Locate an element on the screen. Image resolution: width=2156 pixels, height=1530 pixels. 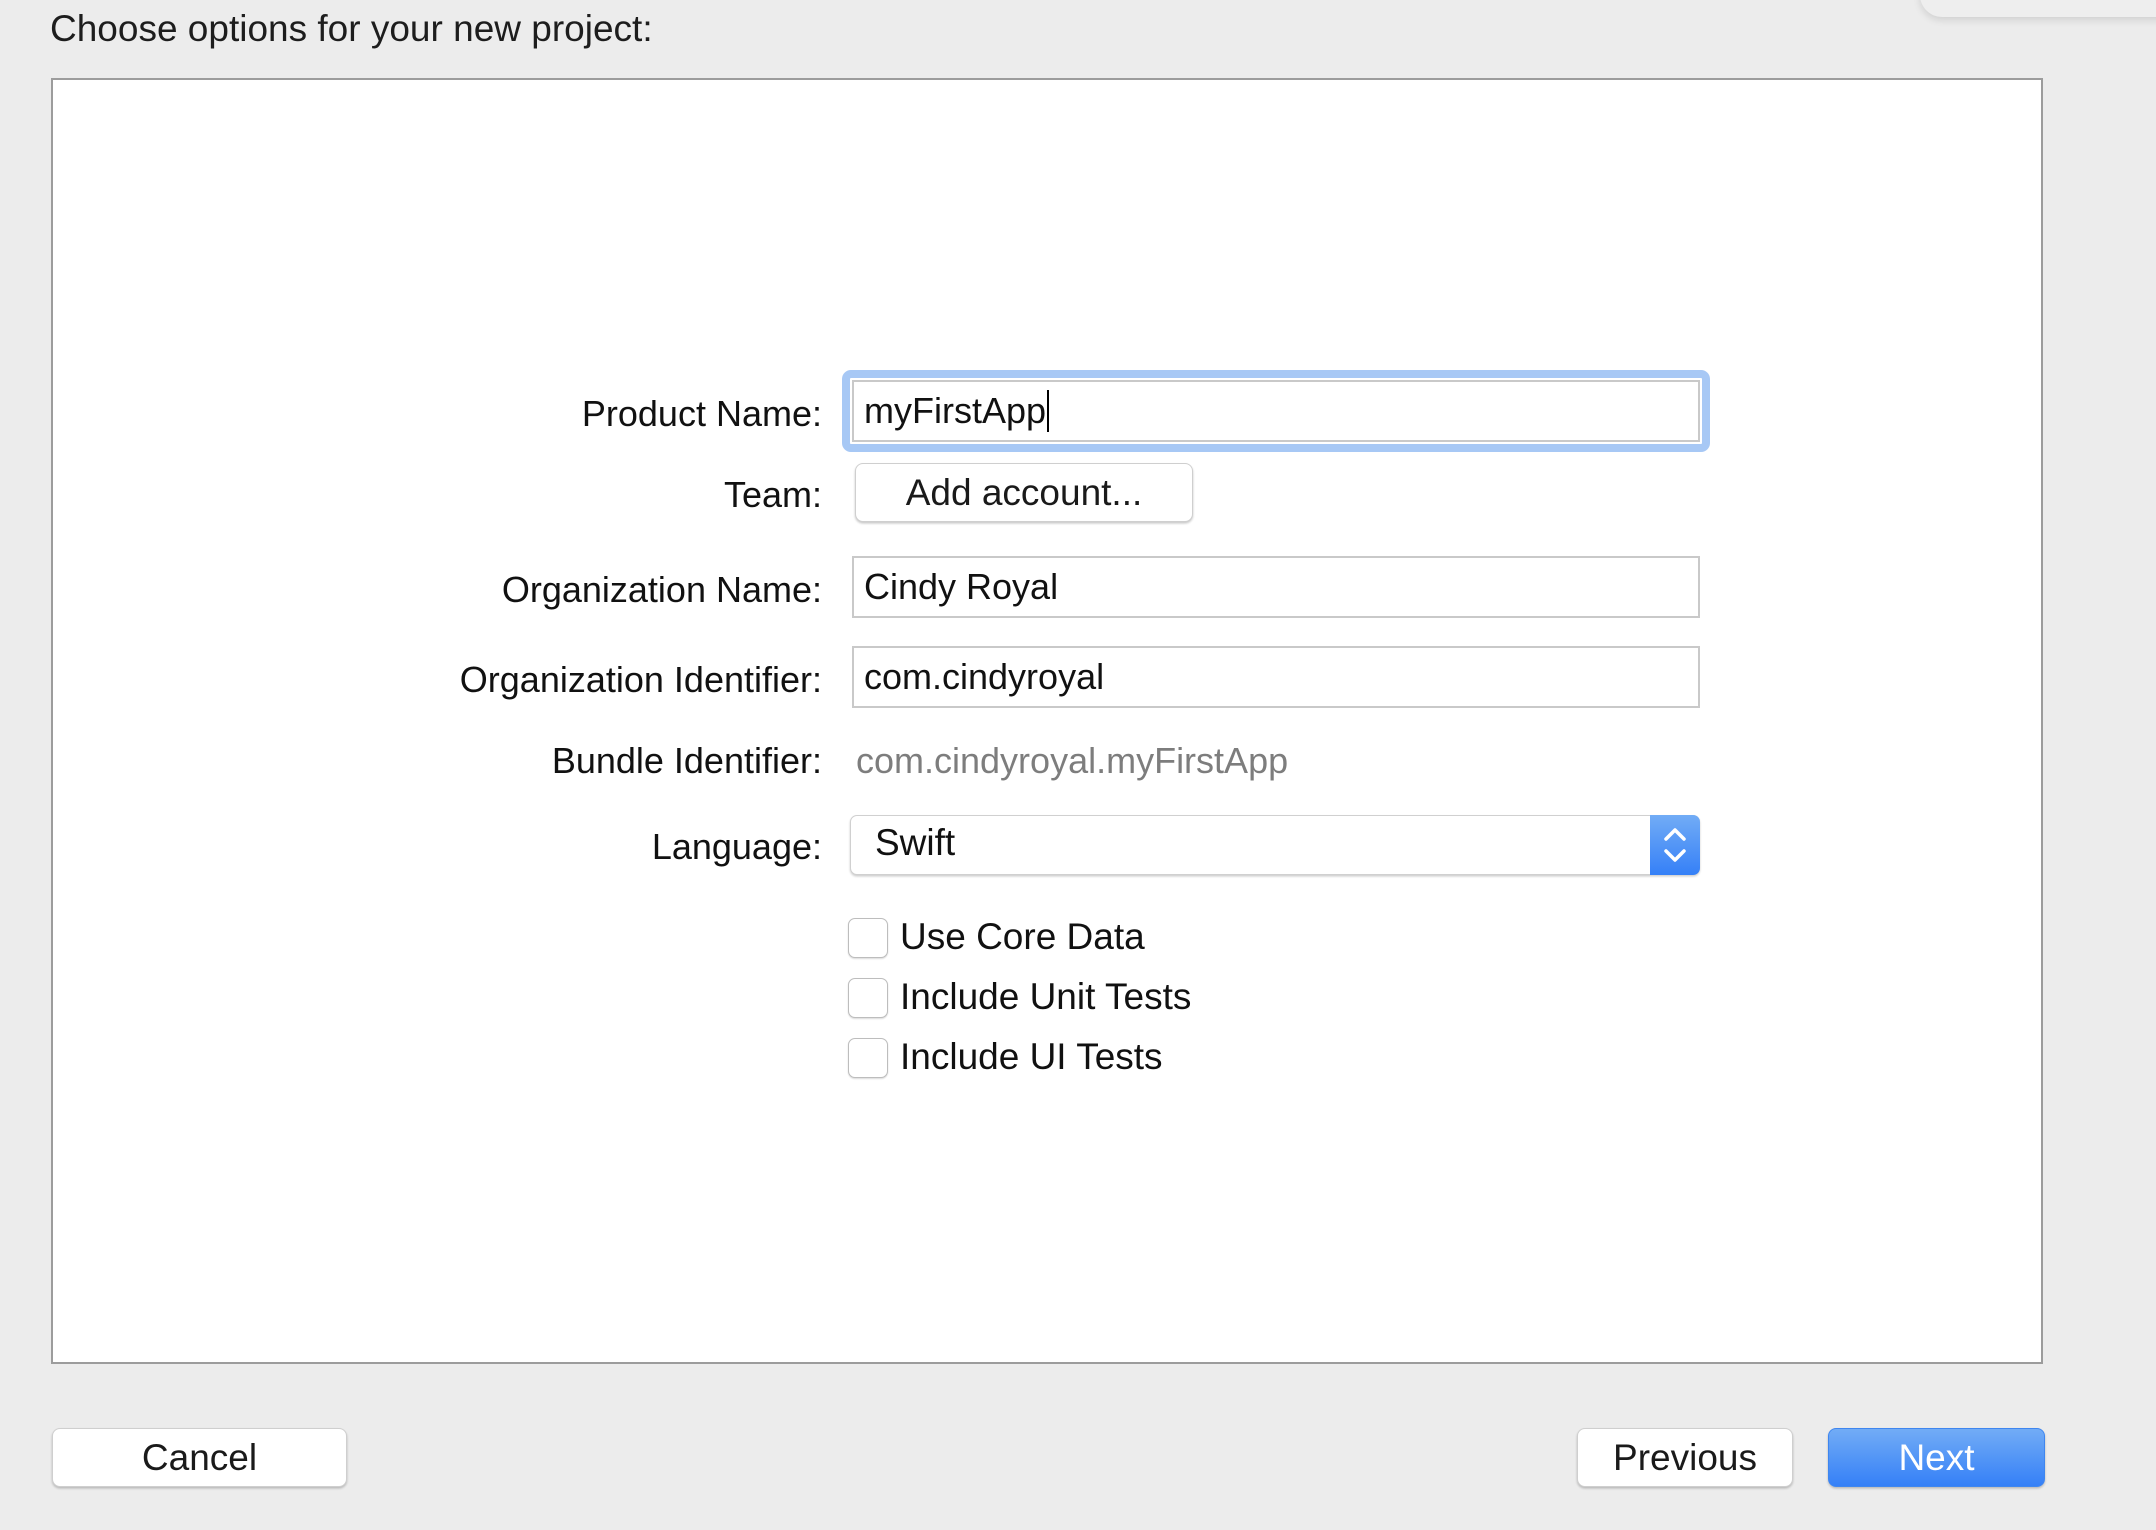
next-button: Next is located at coordinates (1936, 1457).